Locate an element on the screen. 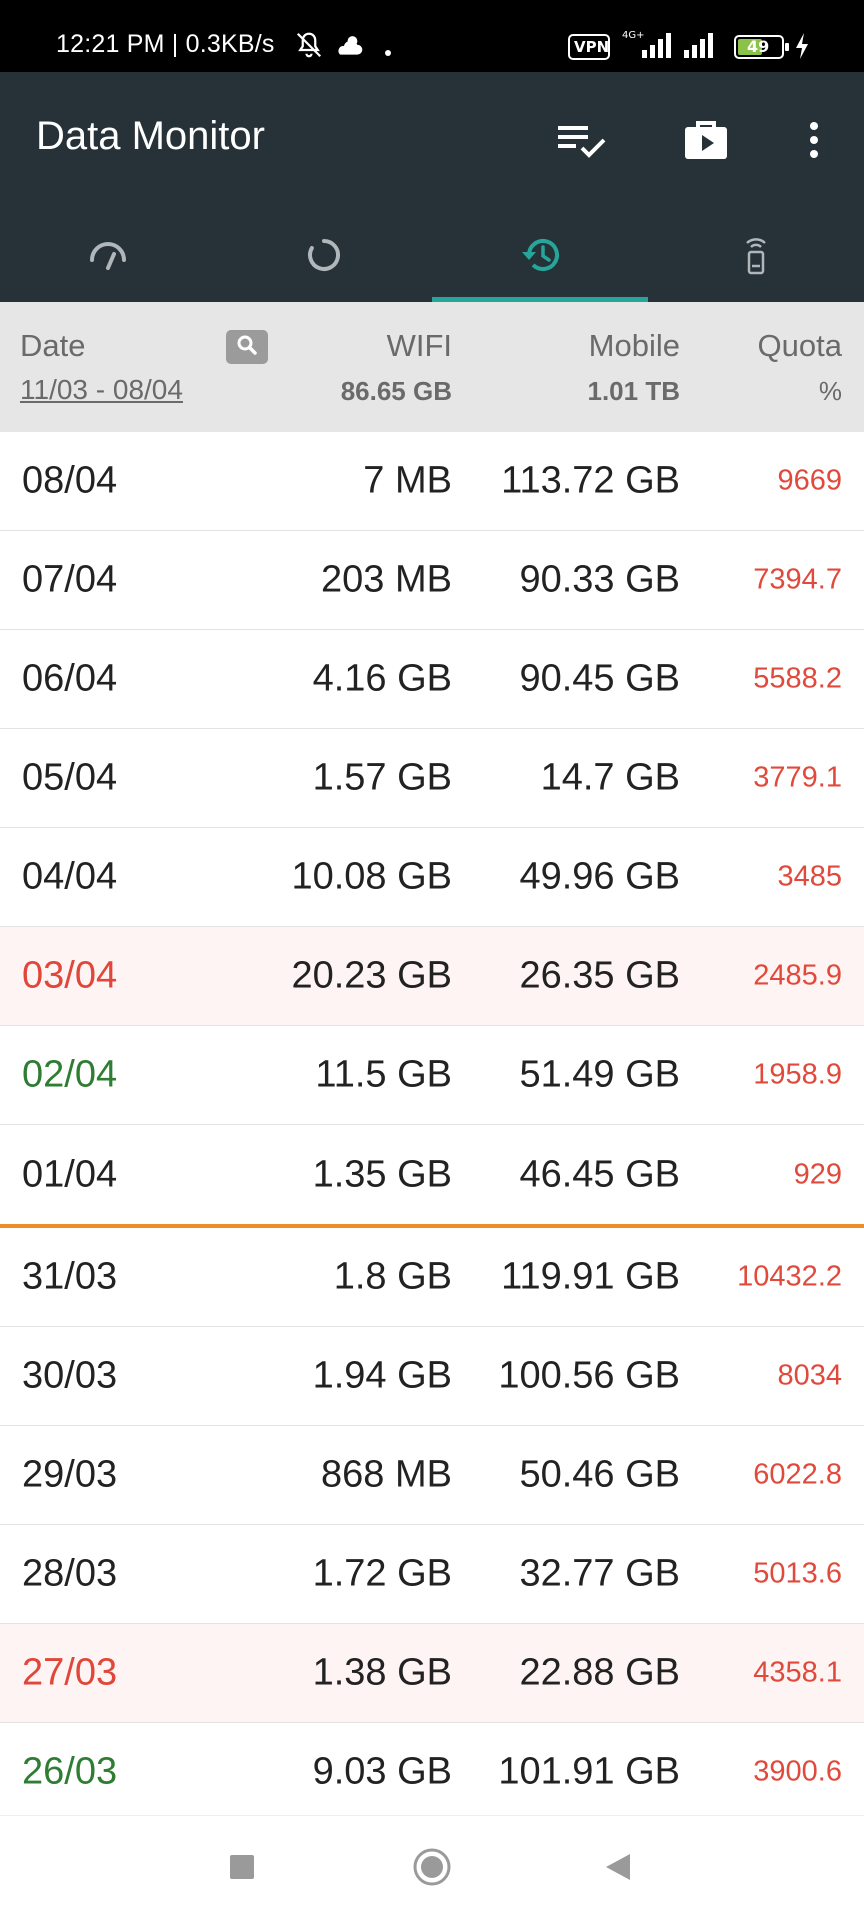  row-wifi: 1.8 GB is located at coordinates (392, 1276).